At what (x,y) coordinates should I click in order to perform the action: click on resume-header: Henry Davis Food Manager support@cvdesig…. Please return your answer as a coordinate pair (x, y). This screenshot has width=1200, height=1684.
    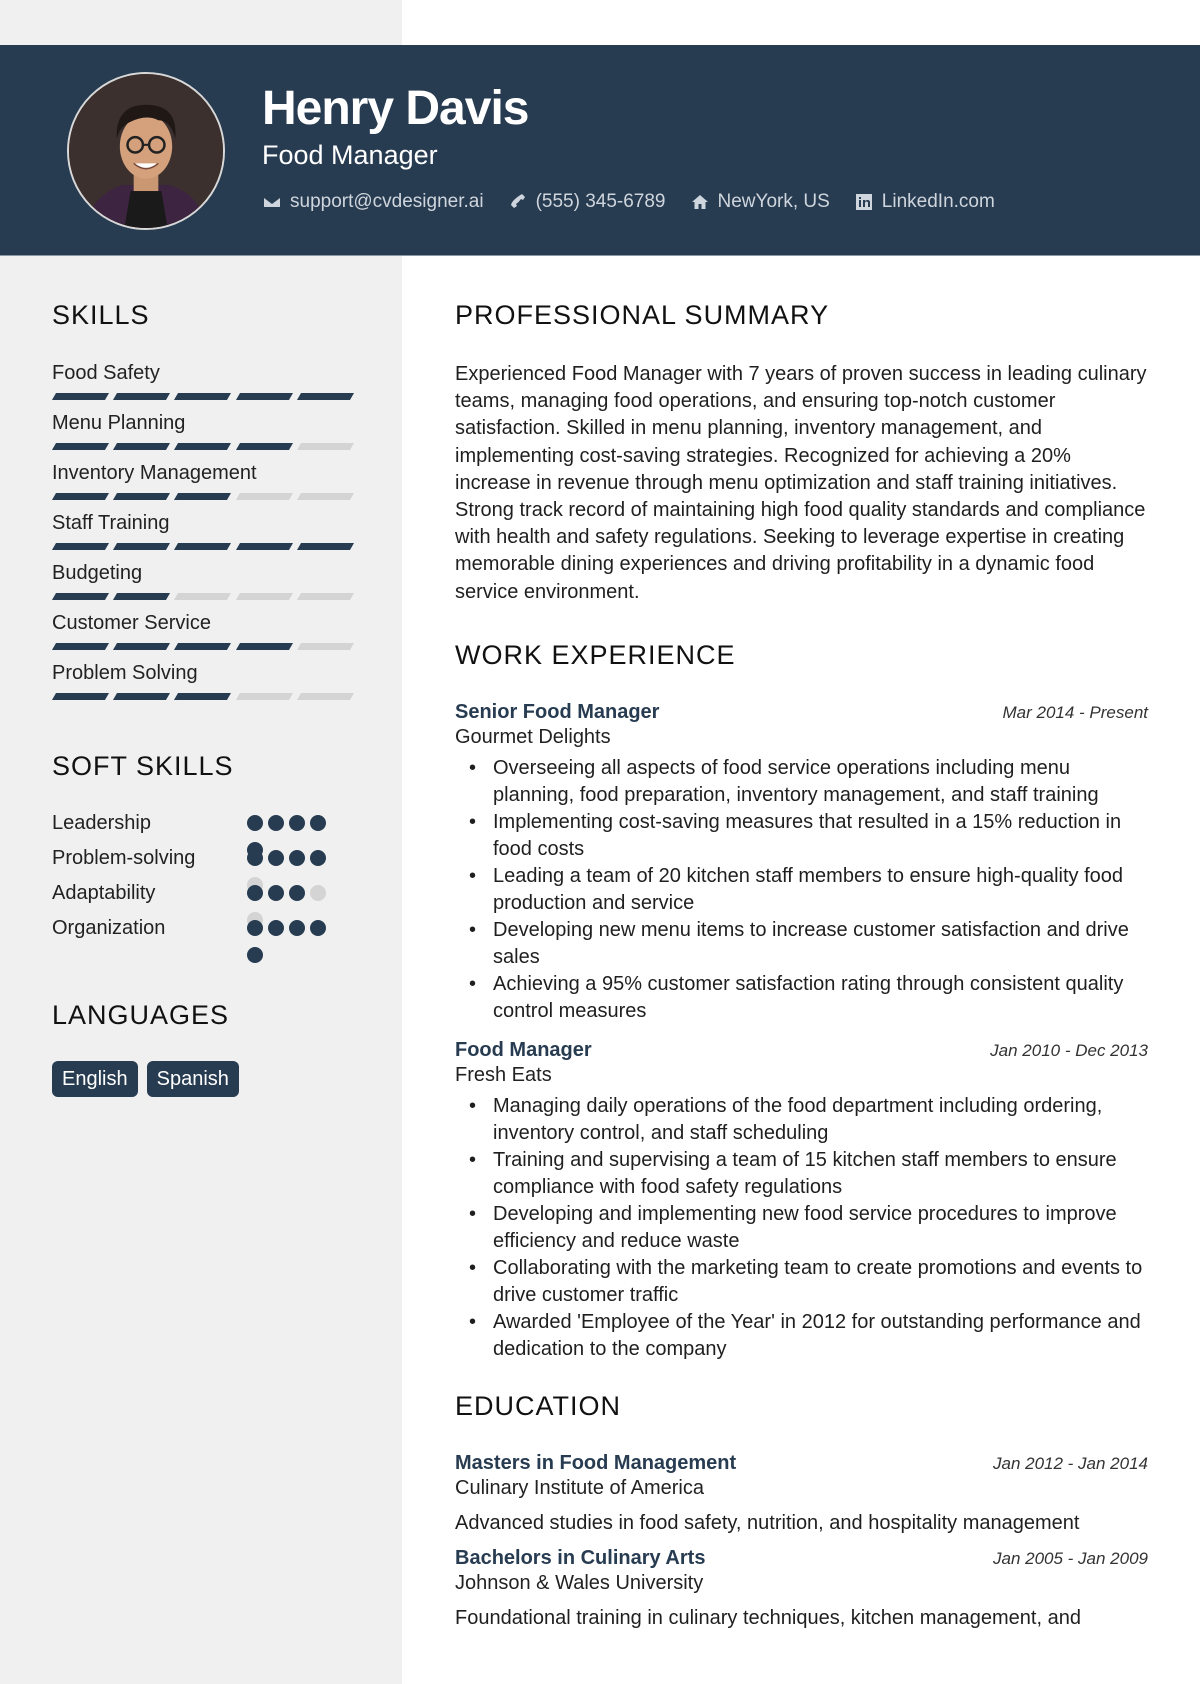
    Looking at the image, I should click on (600, 150).